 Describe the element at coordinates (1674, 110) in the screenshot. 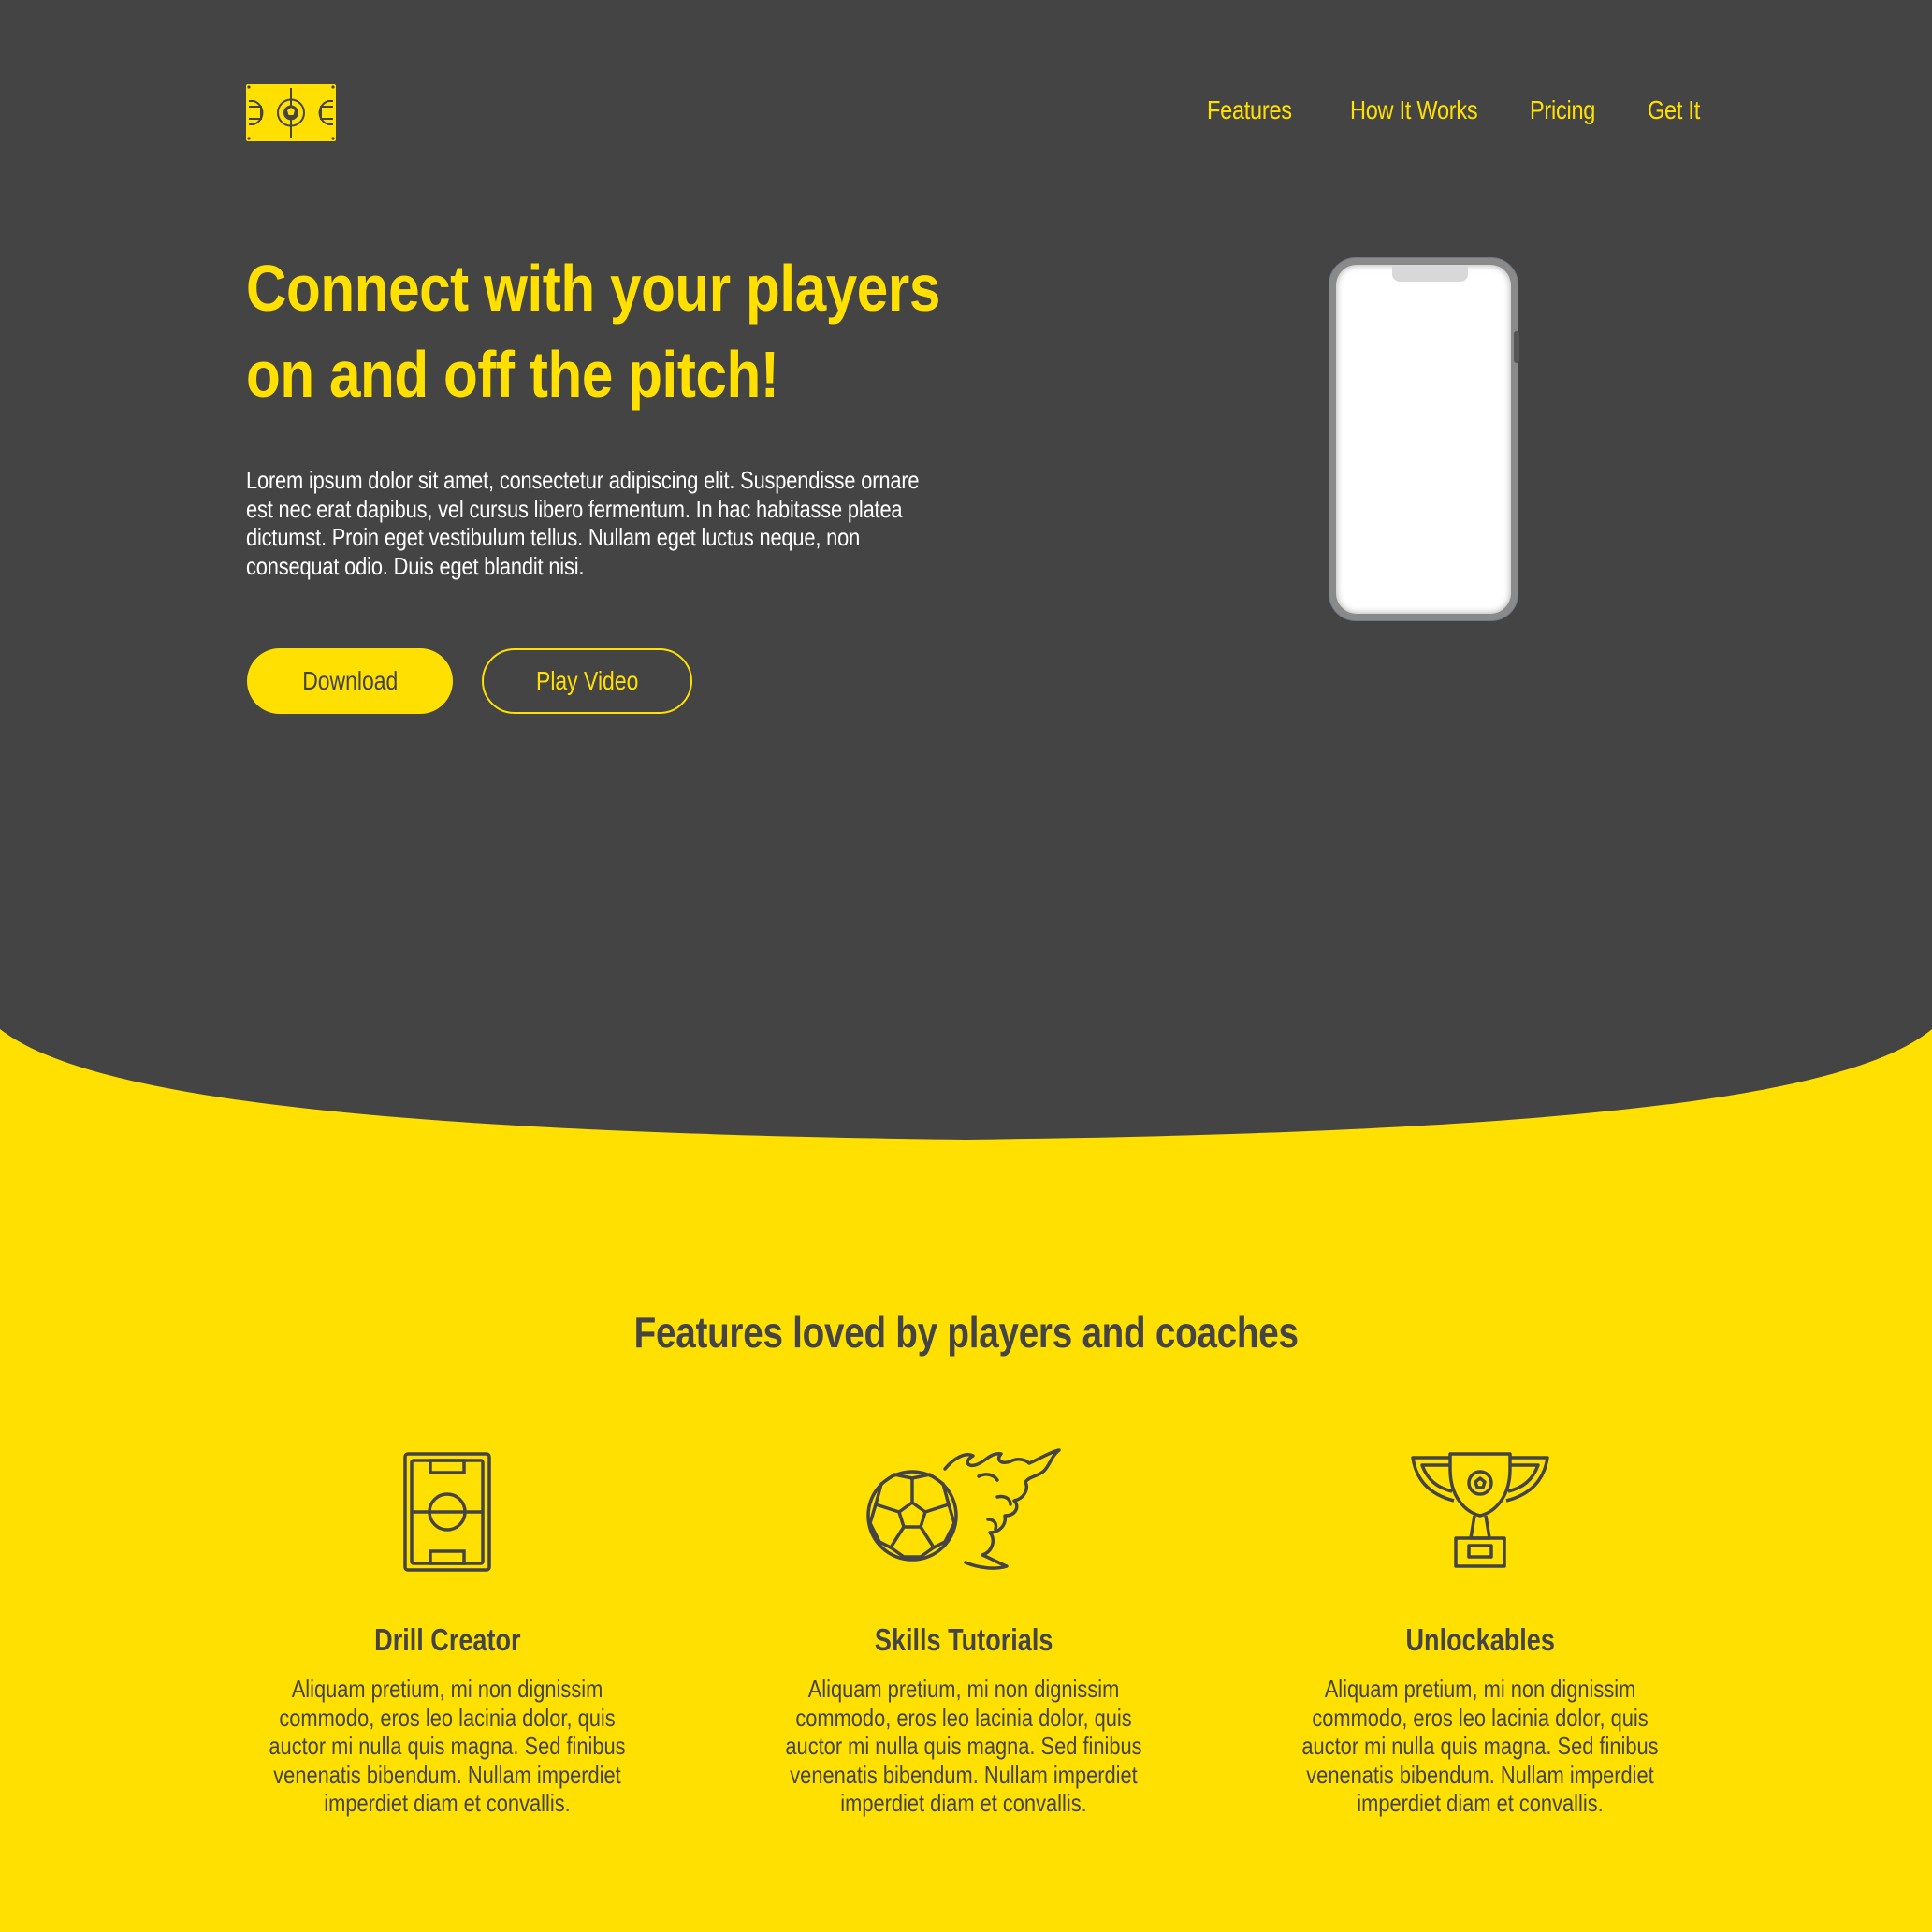

I see `nav-link-get-it: Get It` at that location.